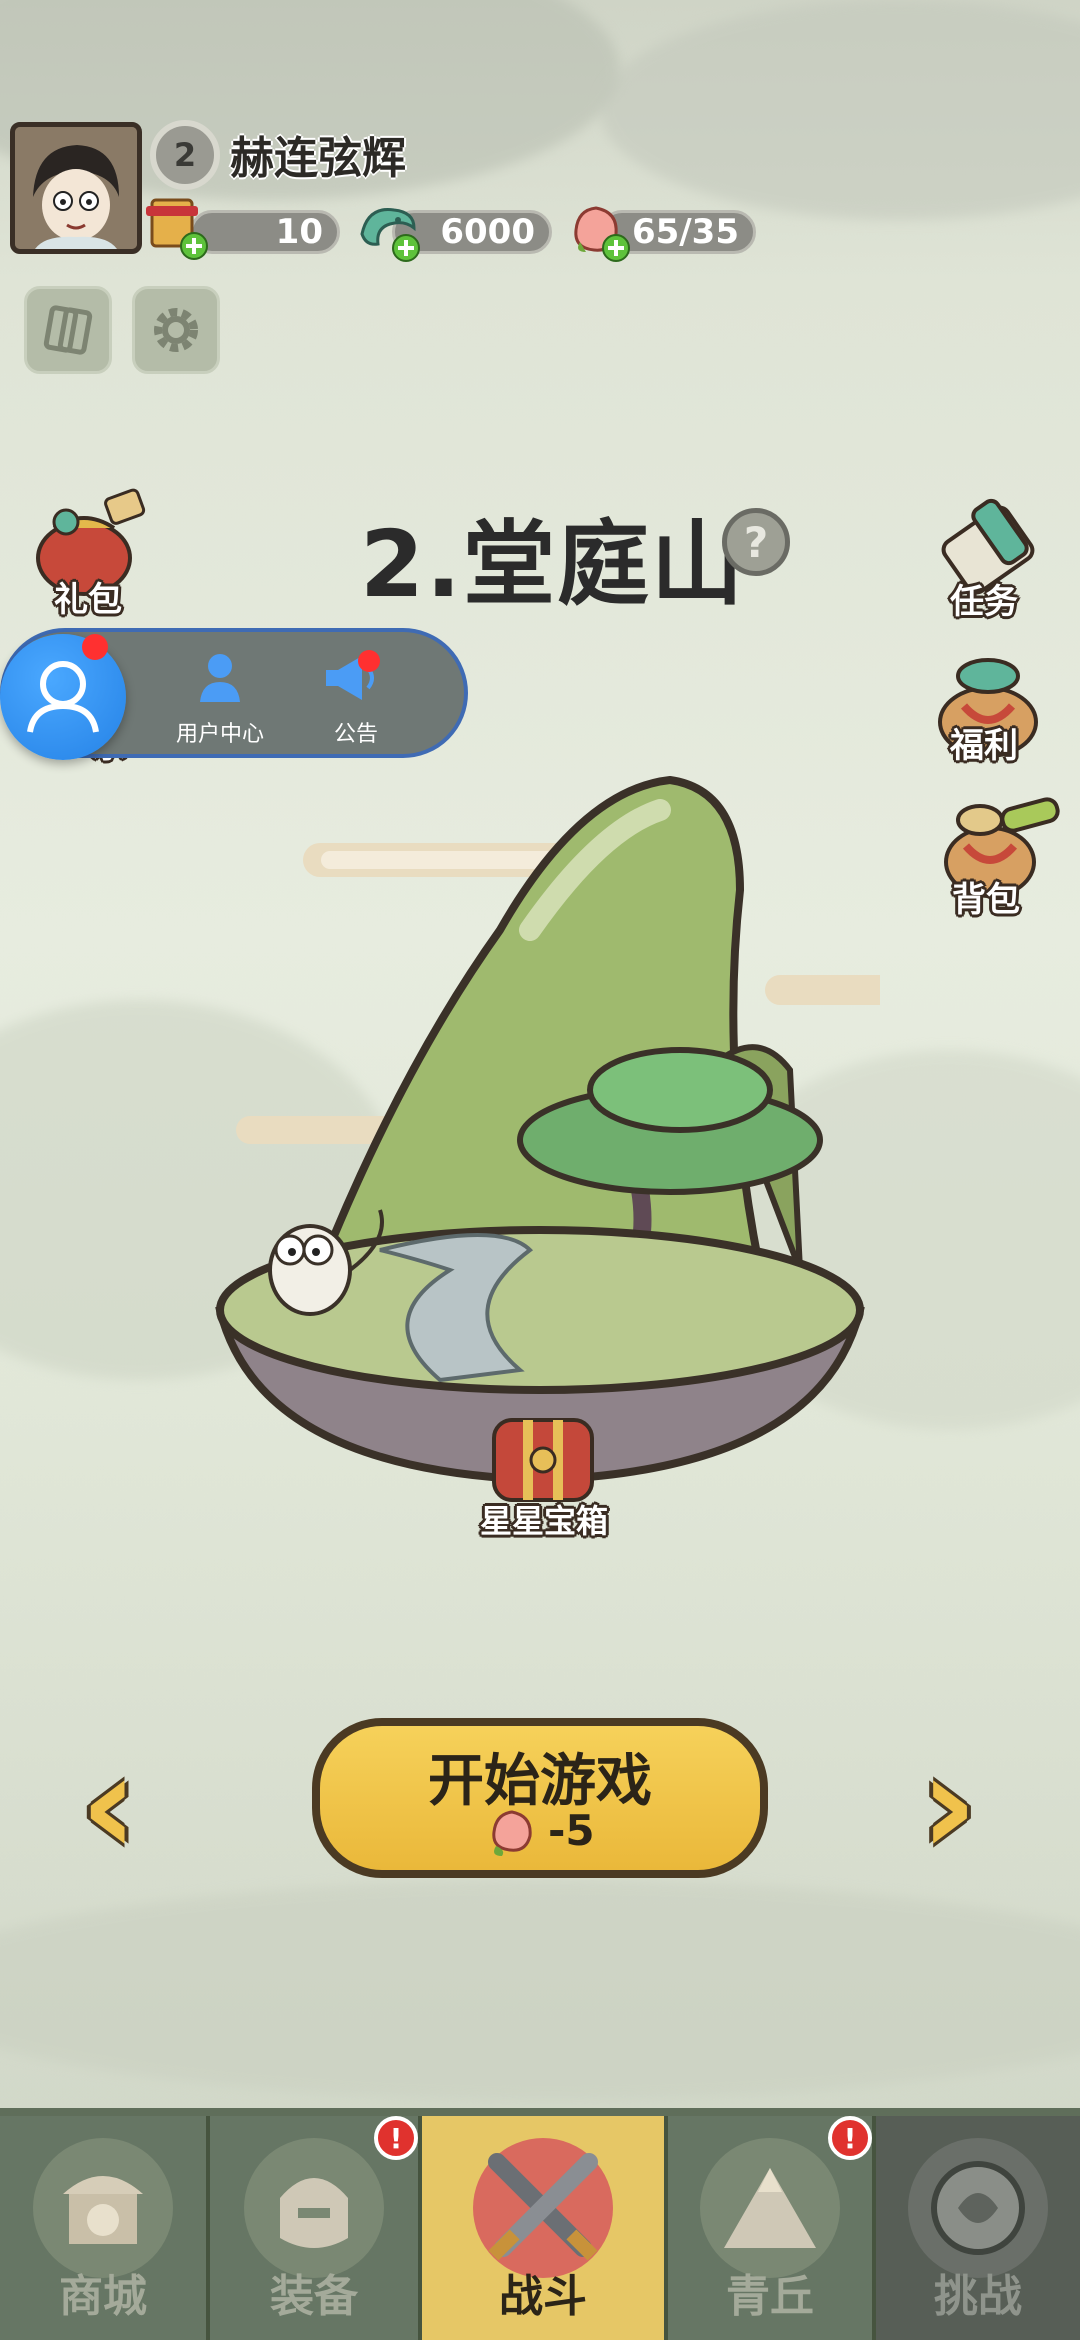  I want to click on cards-icon, so click(68, 330).